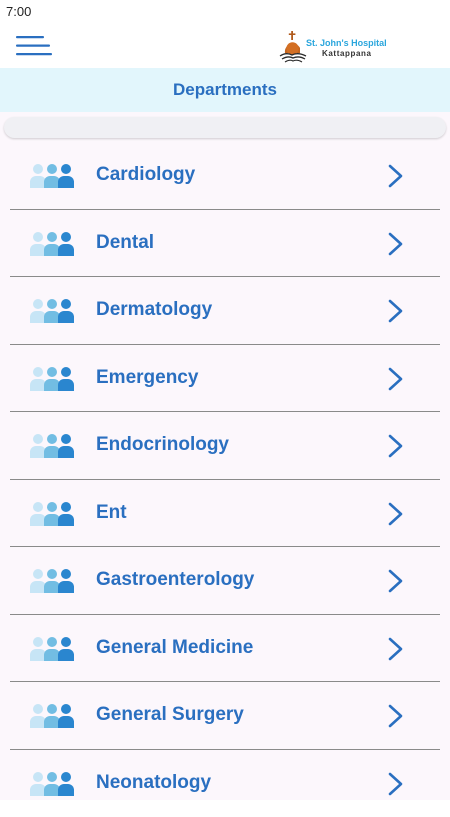  I want to click on hospital-logo: St. John's Hospital Kattappana, so click(340, 47).